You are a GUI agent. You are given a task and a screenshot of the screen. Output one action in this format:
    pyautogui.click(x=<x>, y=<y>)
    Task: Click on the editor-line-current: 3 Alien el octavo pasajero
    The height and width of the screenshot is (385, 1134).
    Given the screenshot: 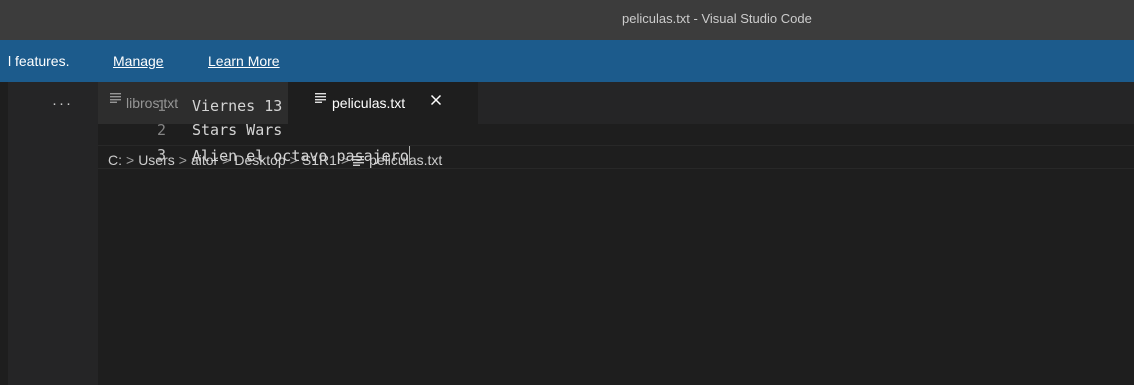 What is the action you would take?
    pyautogui.click(x=616, y=157)
    